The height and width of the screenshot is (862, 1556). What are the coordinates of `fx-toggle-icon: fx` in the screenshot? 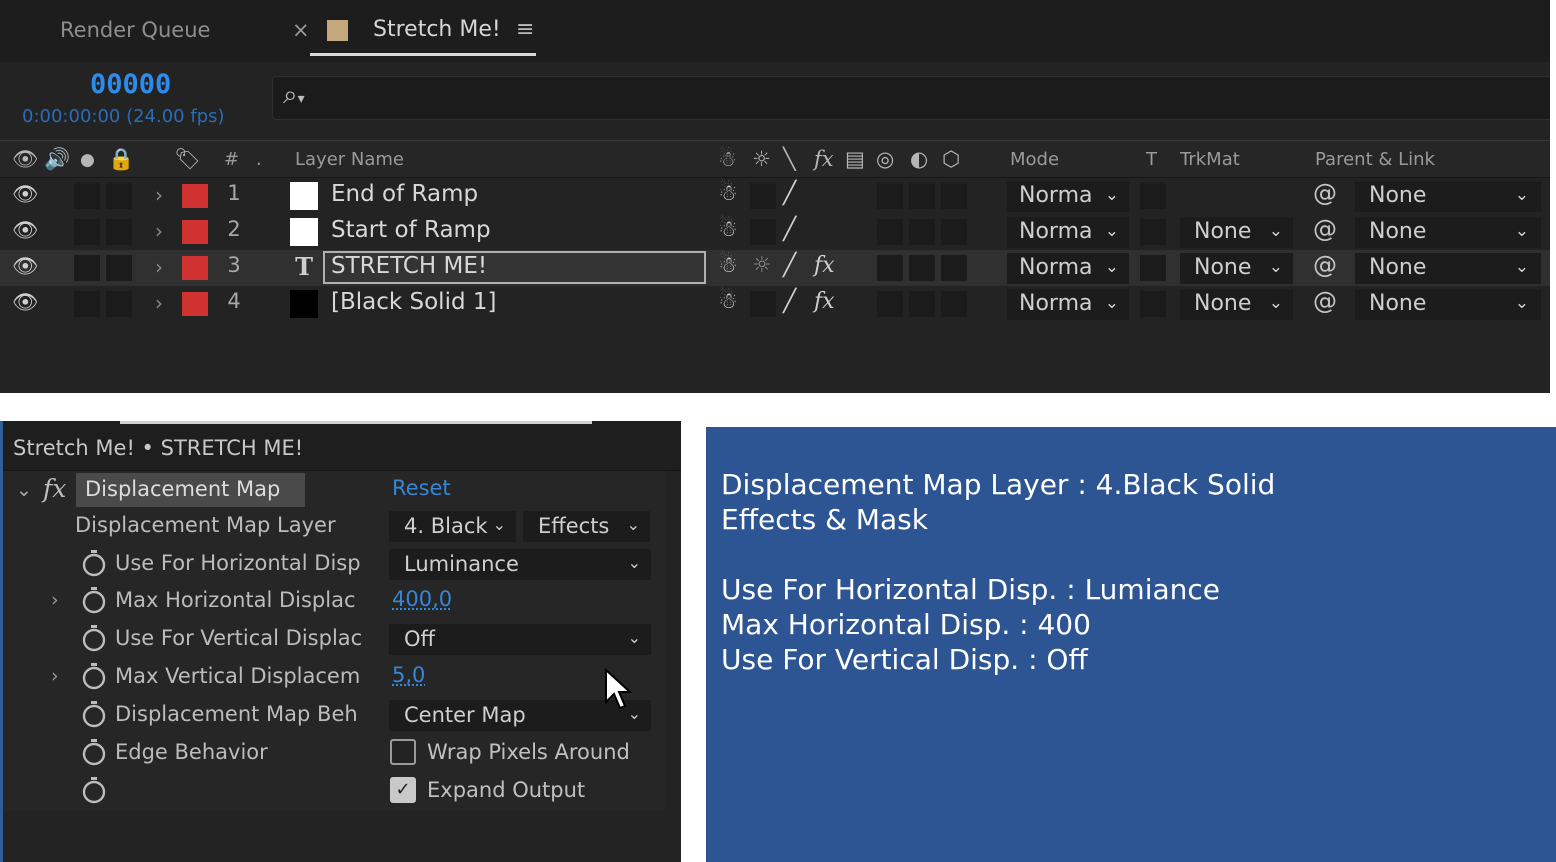 It's located at (54, 488).